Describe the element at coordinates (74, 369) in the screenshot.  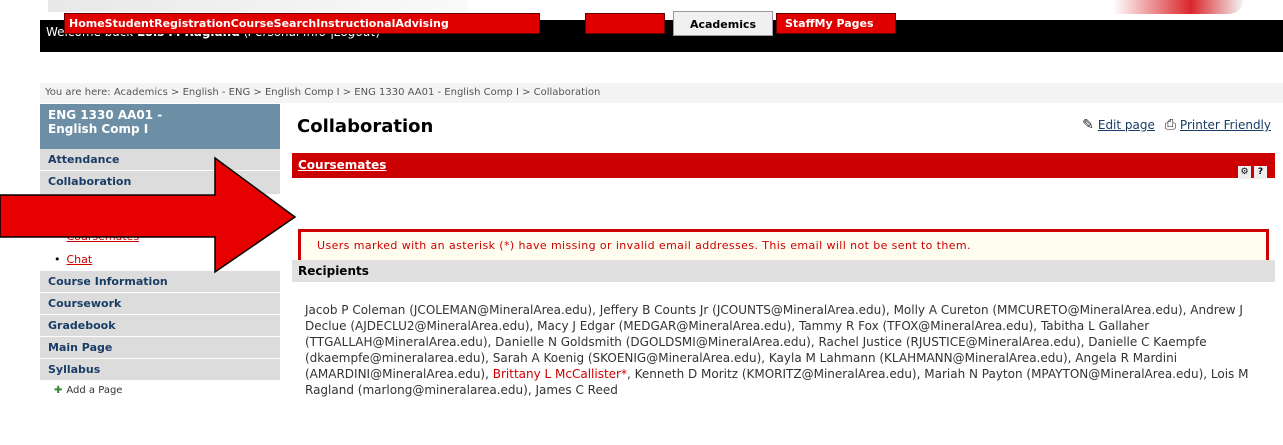
I see `syllabus-label: Syllabus` at that location.